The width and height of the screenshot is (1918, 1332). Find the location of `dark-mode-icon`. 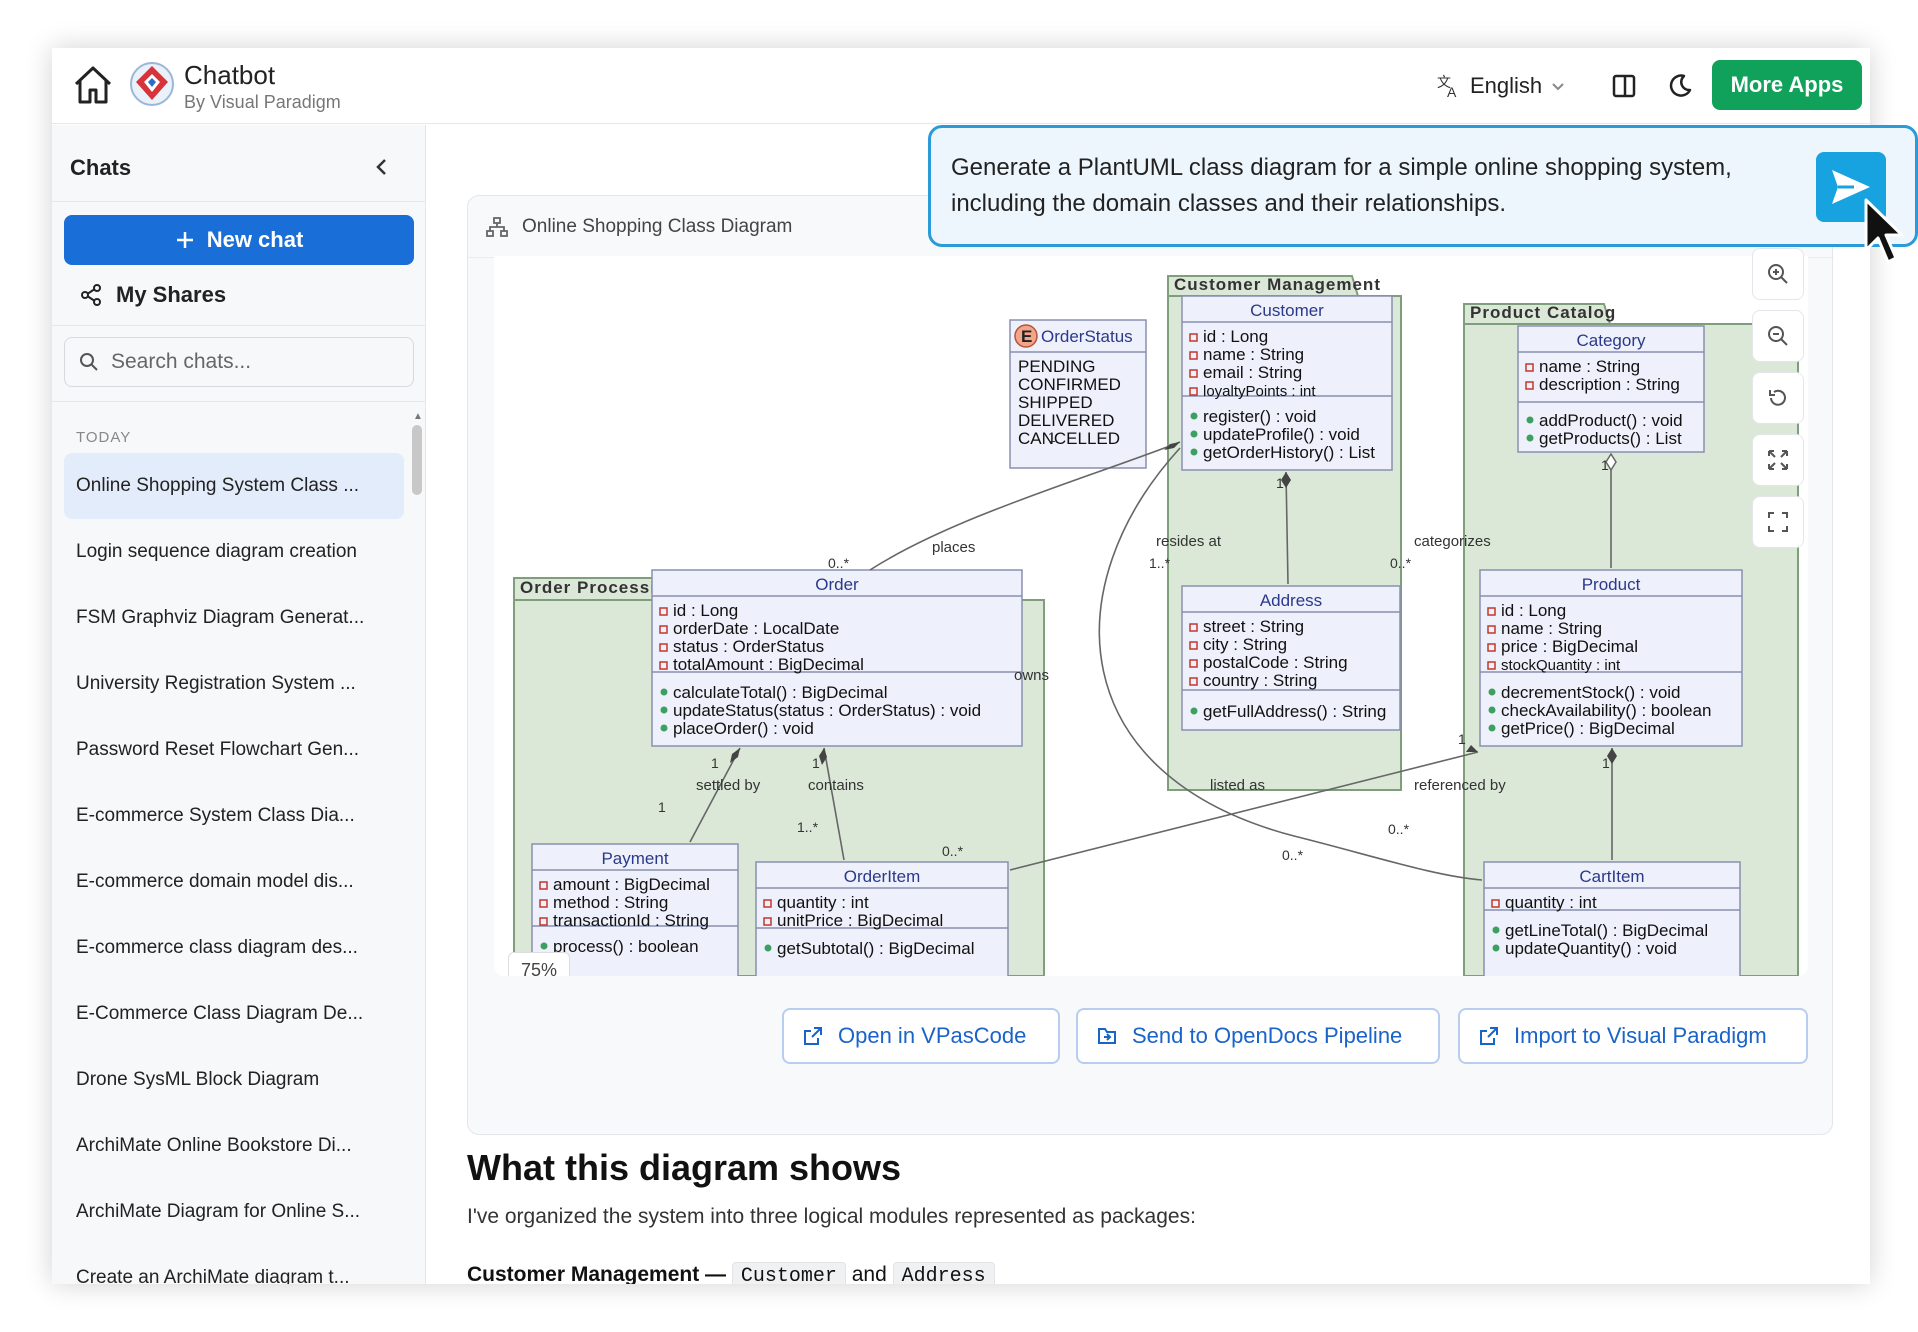

dark-mode-icon is located at coordinates (1680, 86).